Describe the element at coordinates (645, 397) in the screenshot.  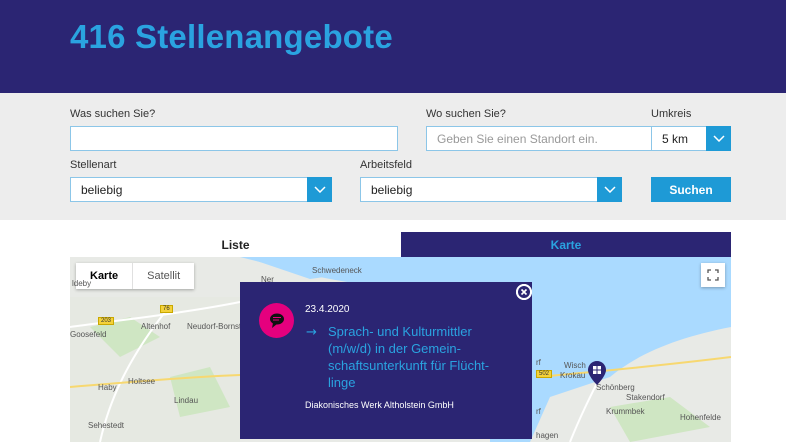
I see `map-label: Stakendorf` at that location.